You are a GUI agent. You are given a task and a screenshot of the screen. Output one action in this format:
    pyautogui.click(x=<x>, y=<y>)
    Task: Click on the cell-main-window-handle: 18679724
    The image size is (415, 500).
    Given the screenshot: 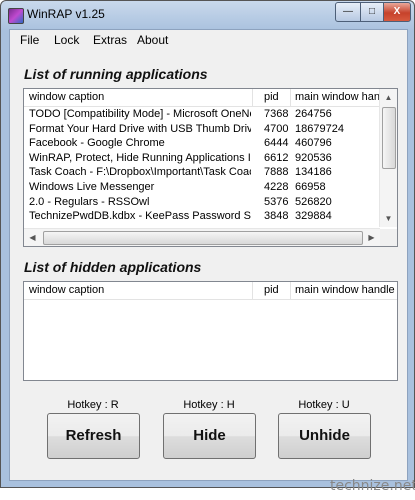 What is the action you would take?
    pyautogui.click(x=319, y=128)
    